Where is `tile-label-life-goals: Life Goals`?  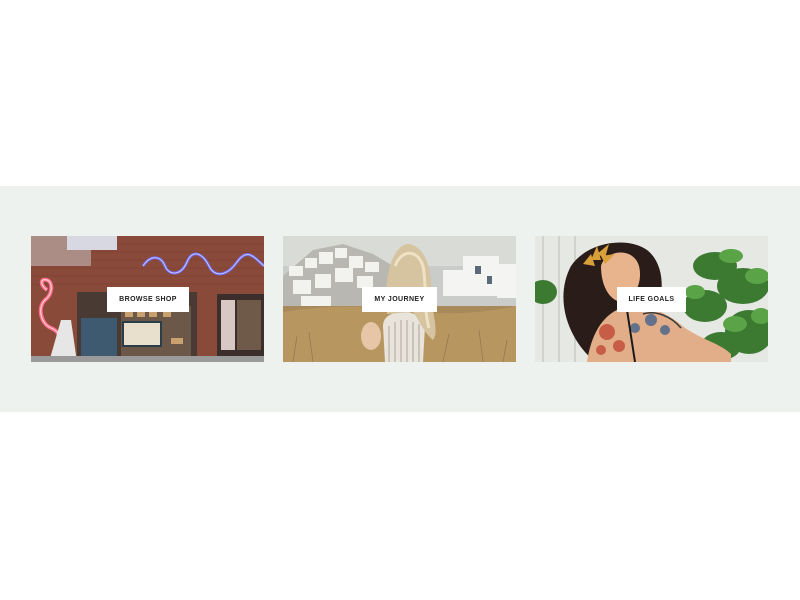 tile-label-life-goals: Life Goals is located at coordinates (651, 299).